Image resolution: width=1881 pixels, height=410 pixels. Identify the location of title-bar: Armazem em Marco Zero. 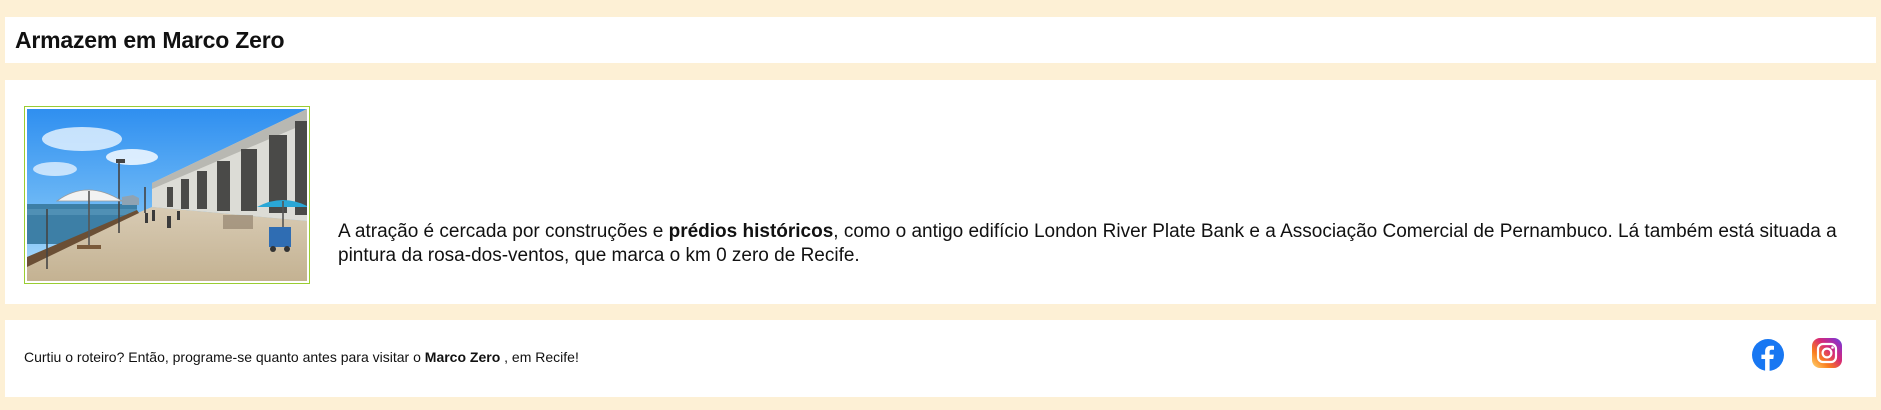
(940, 40).